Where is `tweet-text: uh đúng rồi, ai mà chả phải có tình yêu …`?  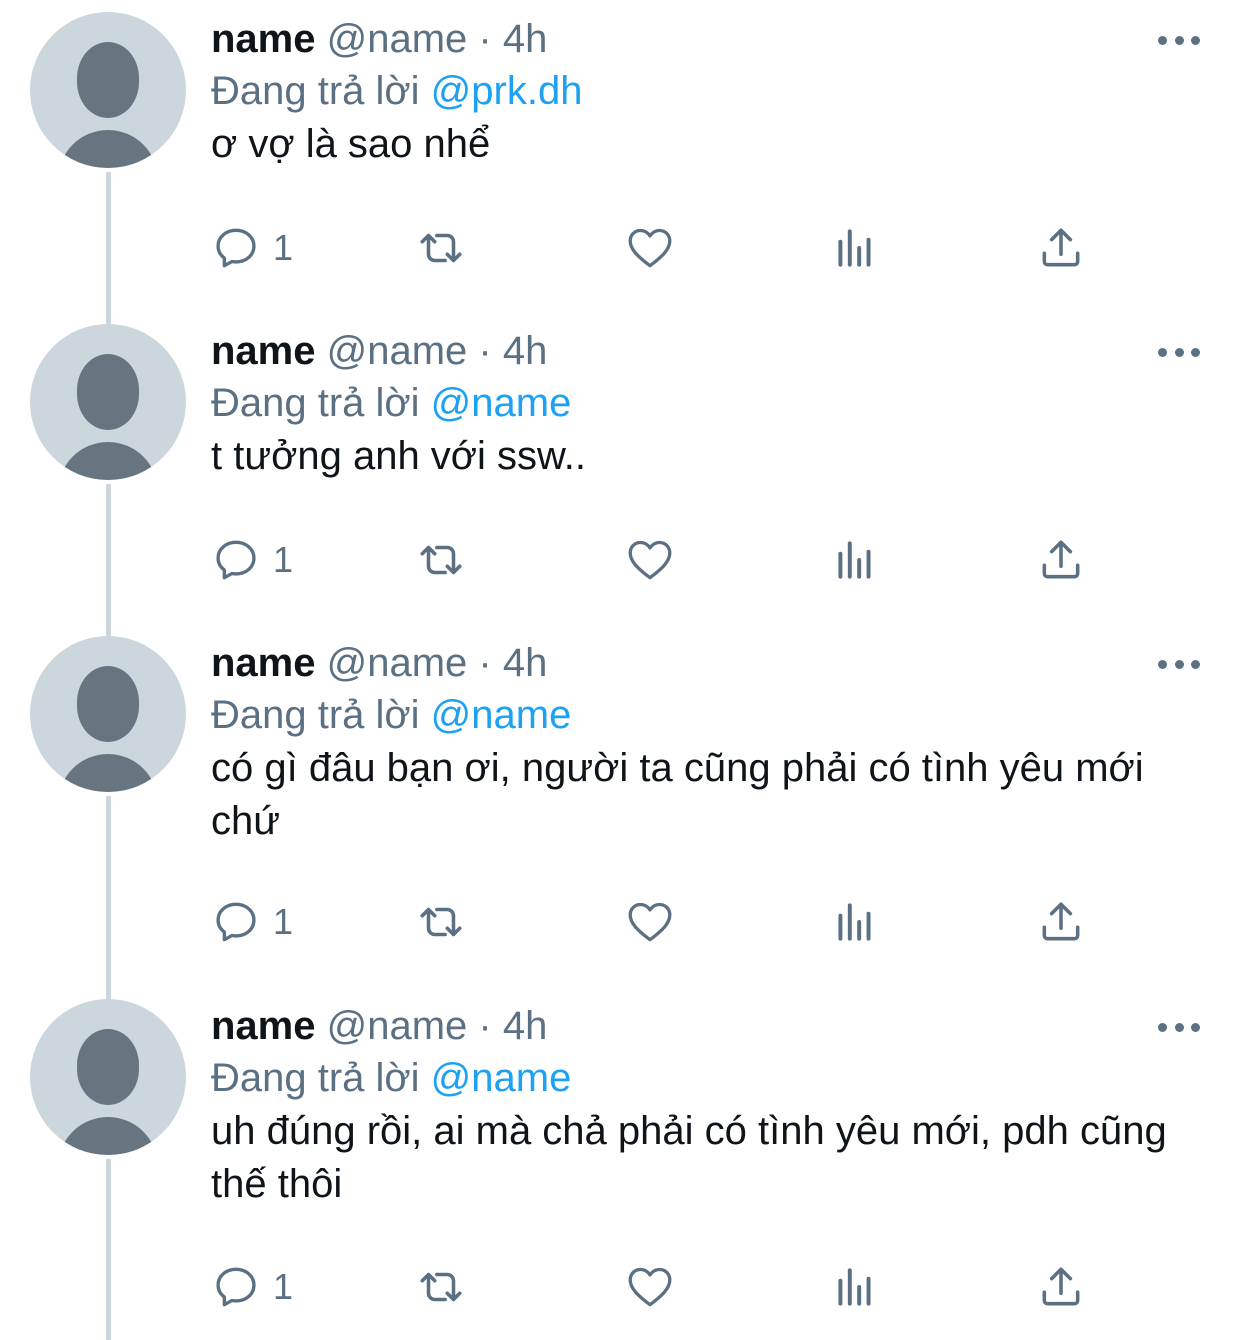
tweet-text: uh đúng rồi, ai mà chả phải có tình yêu … is located at coordinates (689, 1157).